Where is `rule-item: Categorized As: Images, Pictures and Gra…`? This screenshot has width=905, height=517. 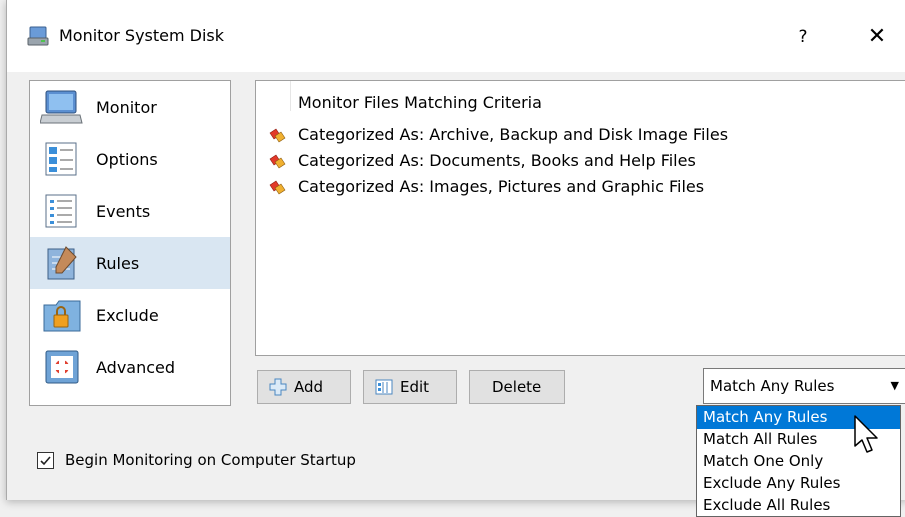 rule-item: Categorized As: Images, Pictures and Gra… is located at coordinates (580, 188).